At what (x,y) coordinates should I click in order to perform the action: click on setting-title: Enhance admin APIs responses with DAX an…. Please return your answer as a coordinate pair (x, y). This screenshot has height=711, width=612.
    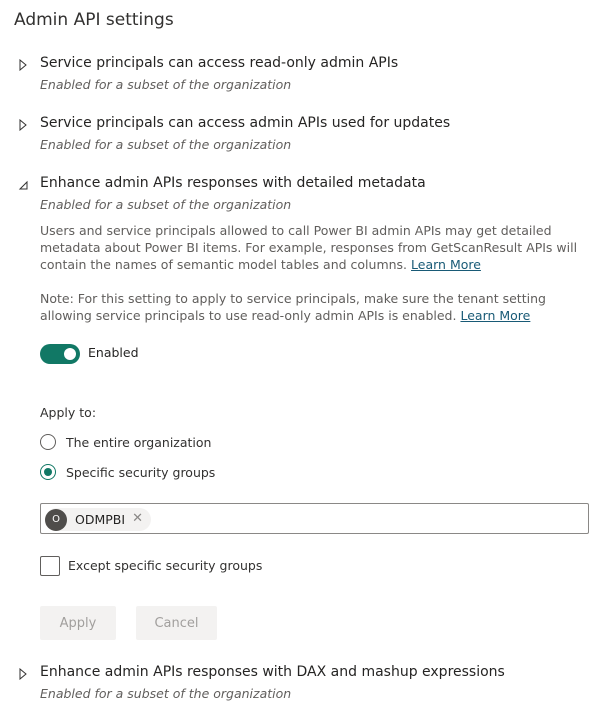
    Looking at the image, I should click on (272, 672).